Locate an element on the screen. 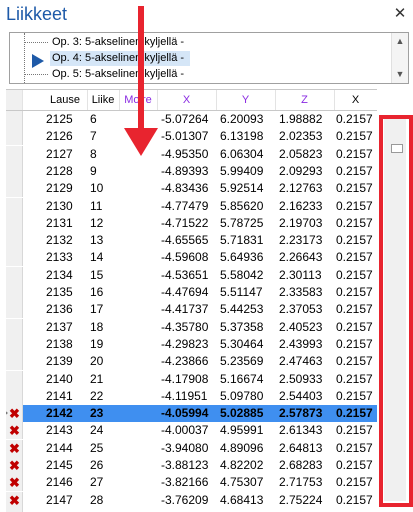  table-row: 2132 13 -4.65565 5.71831 2.23173 0.2157 is located at coordinates (191, 241).